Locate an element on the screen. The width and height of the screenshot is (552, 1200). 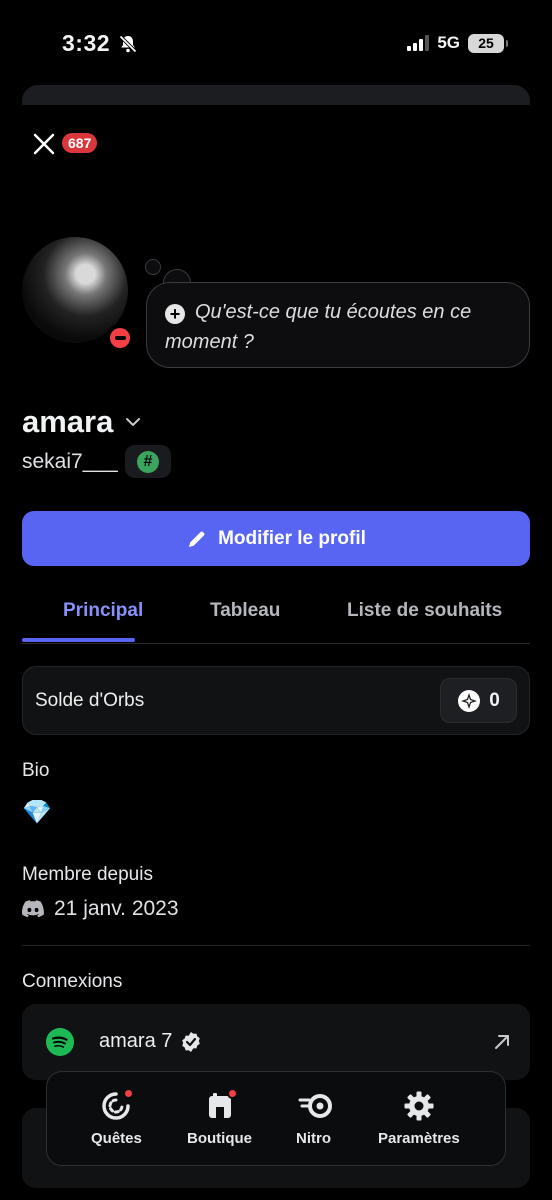
bubble-dot is located at coordinates (153, 267).